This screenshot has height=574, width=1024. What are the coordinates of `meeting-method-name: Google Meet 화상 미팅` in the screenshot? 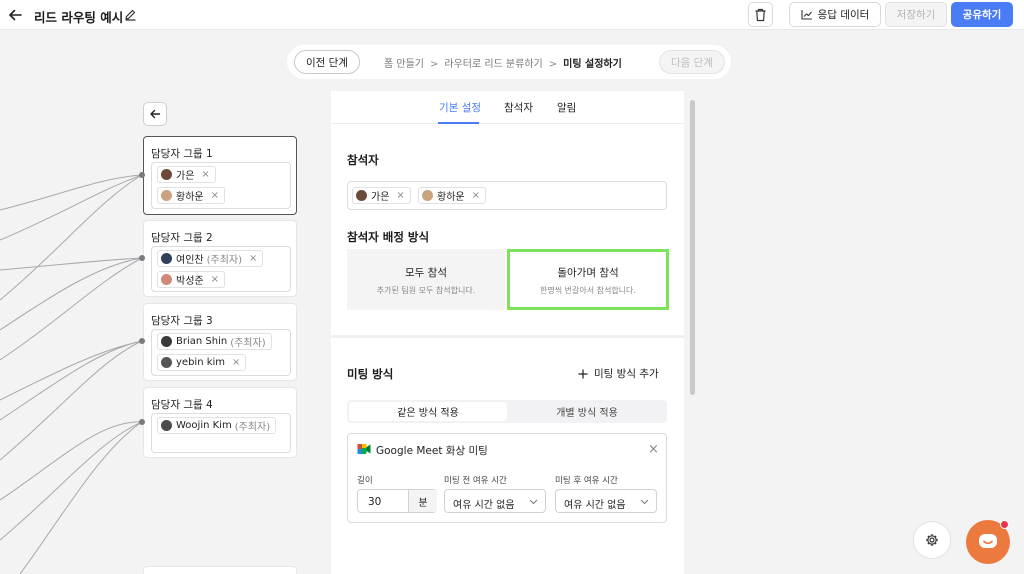 It's located at (432, 451).